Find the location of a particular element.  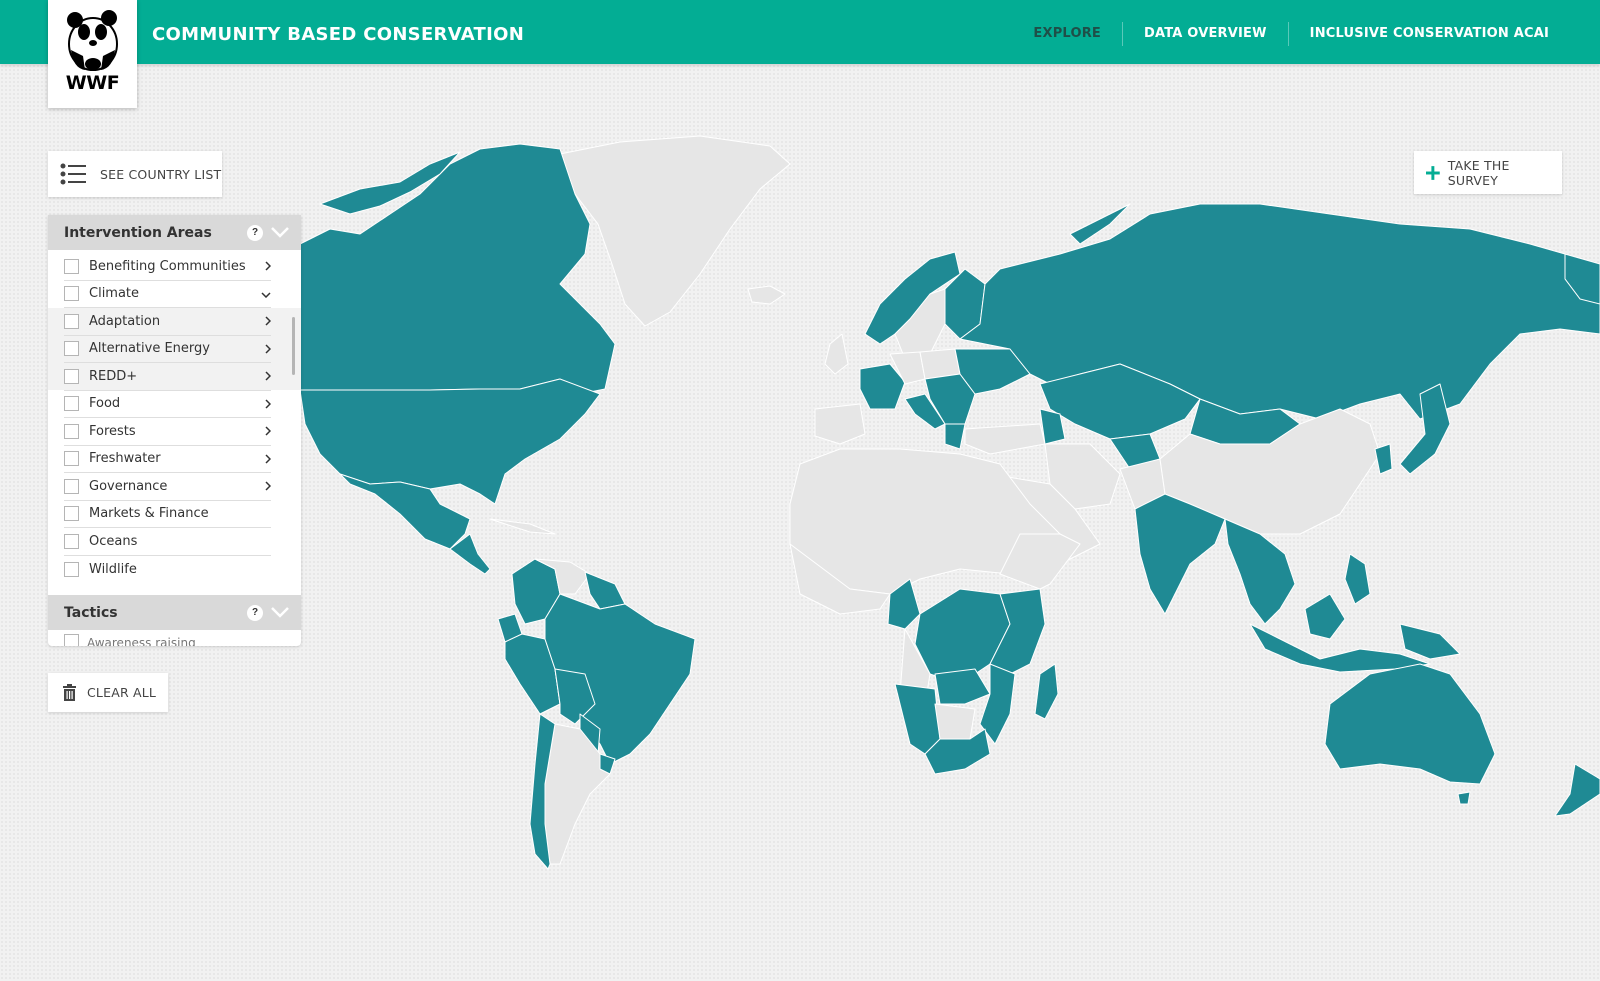

filter-label: Forests is located at coordinates (112, 431).